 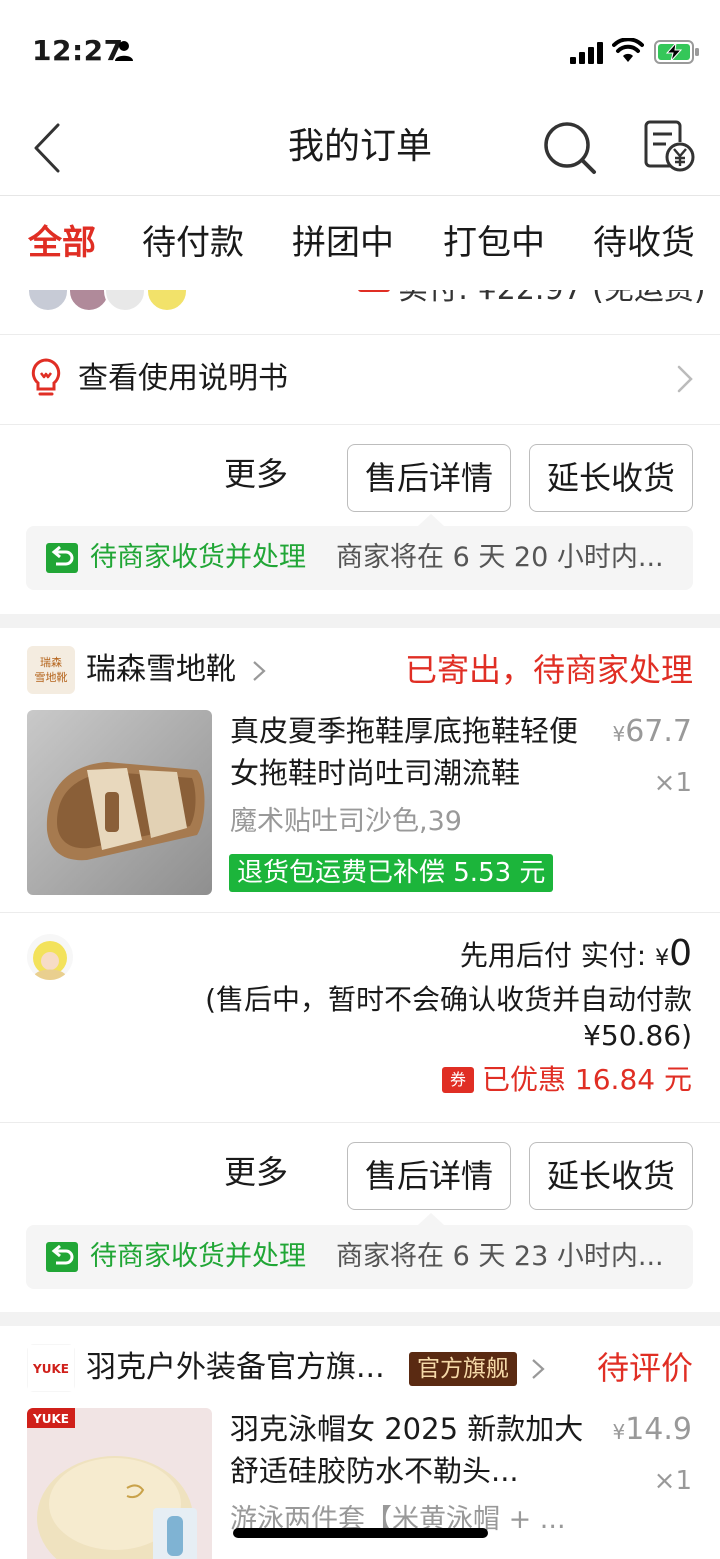 I want to click on home-indicator, so click(x=360, y=1533).